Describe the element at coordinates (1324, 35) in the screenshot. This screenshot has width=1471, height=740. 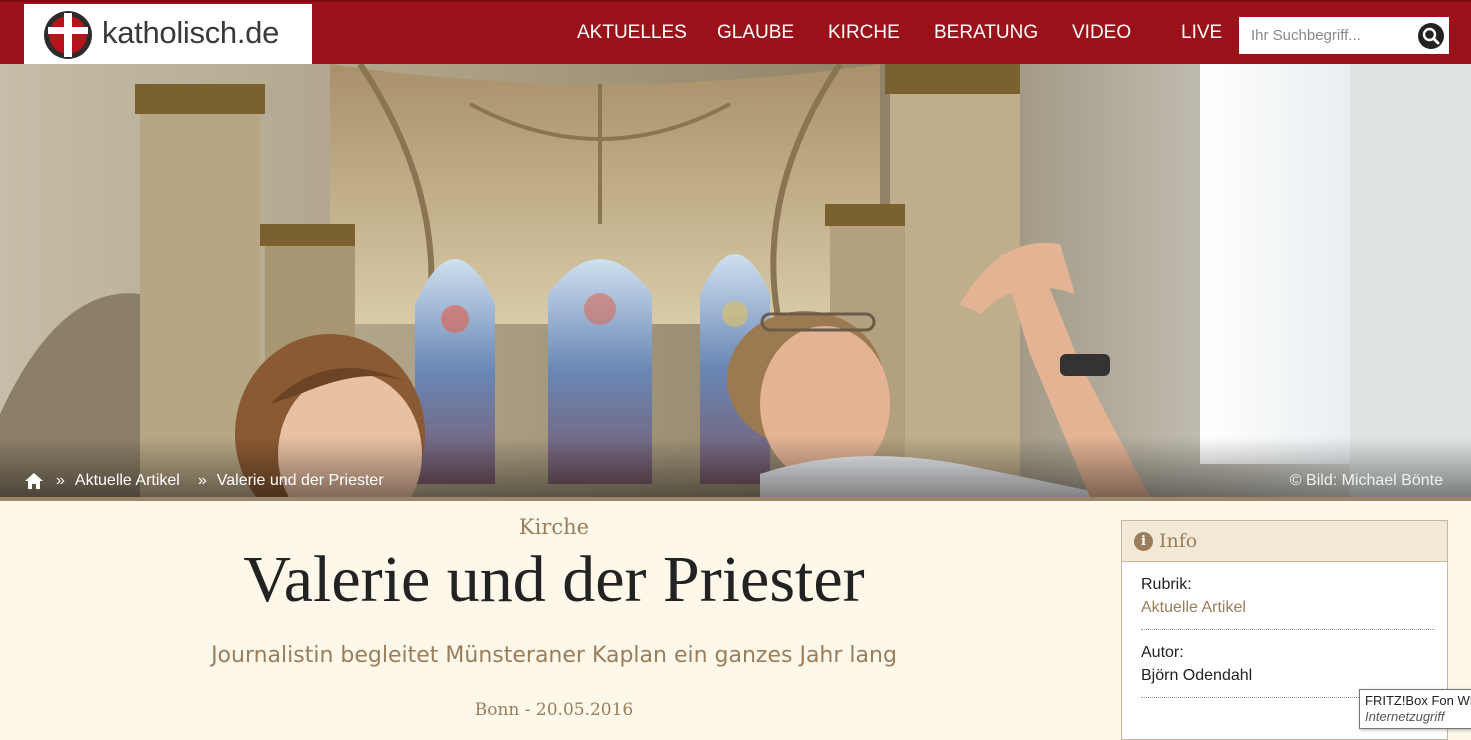
I see `search-input` at that location.